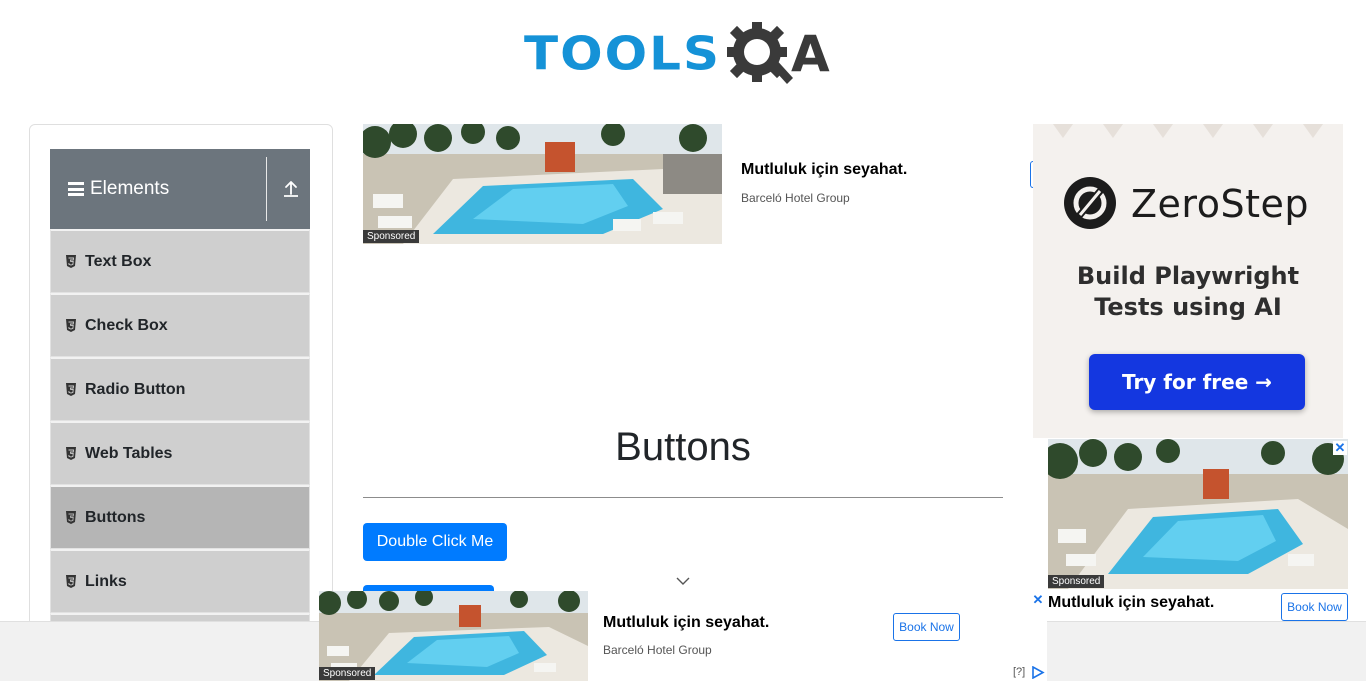 The height and width of the screenshot is (681, 1366). I want to click on header-divider, so click(266, 189).